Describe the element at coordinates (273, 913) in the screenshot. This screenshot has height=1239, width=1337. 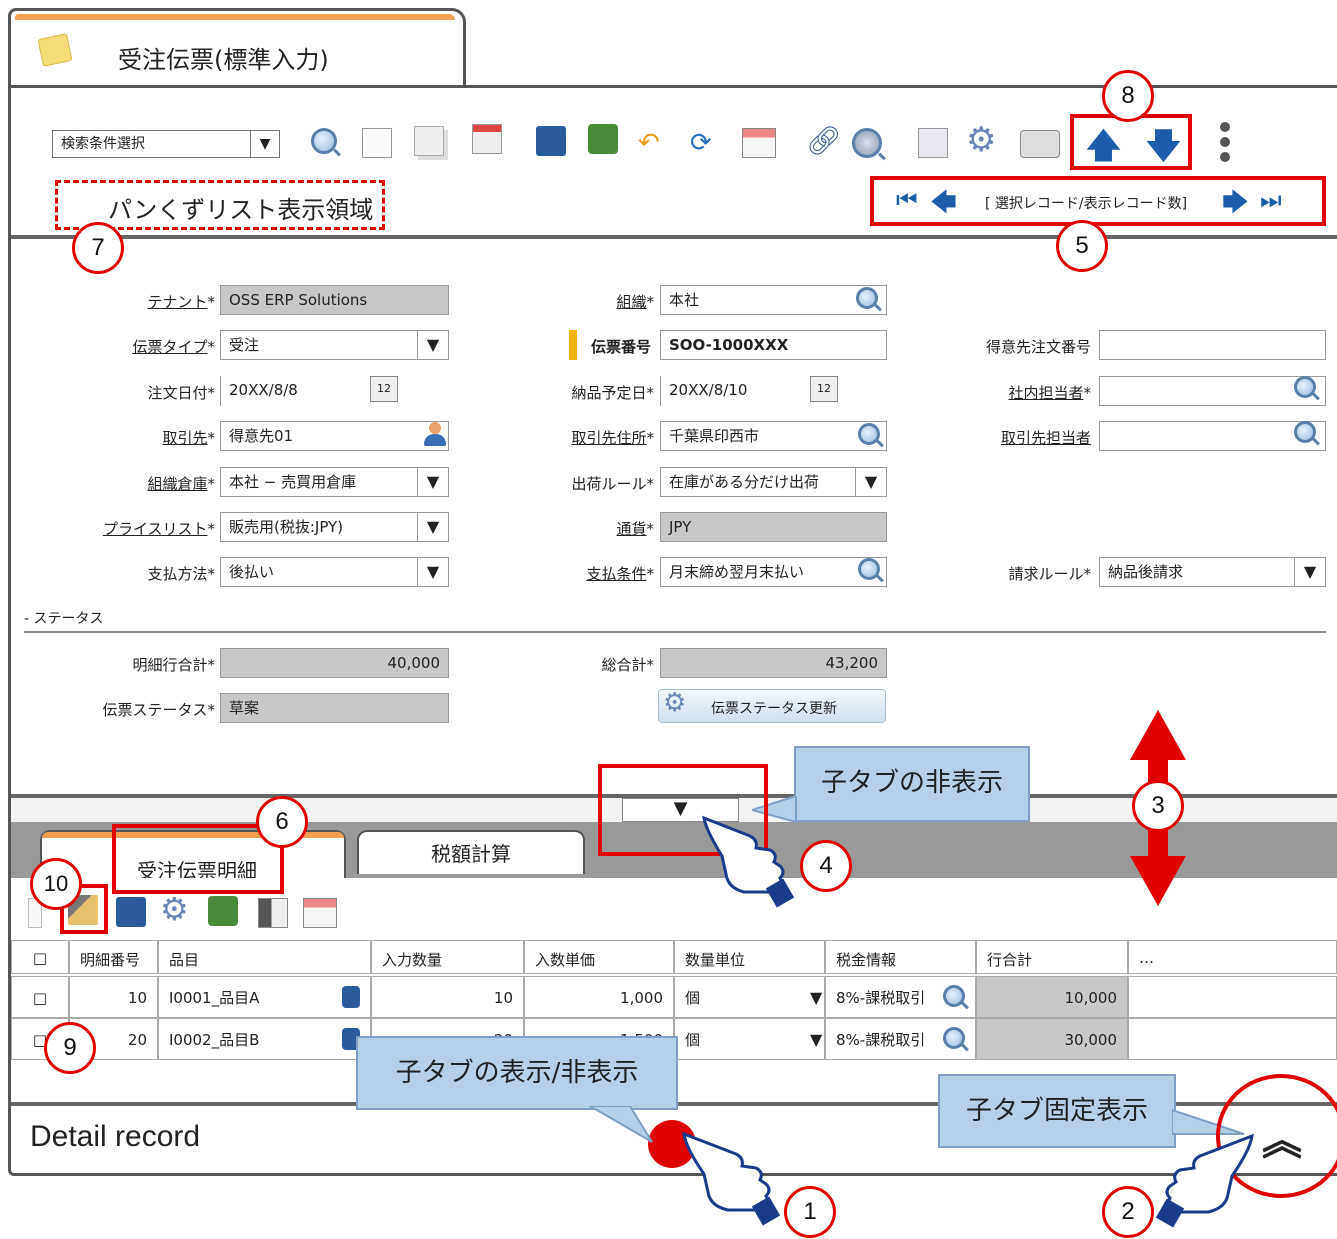
I see `multi-select-icon` at that location.